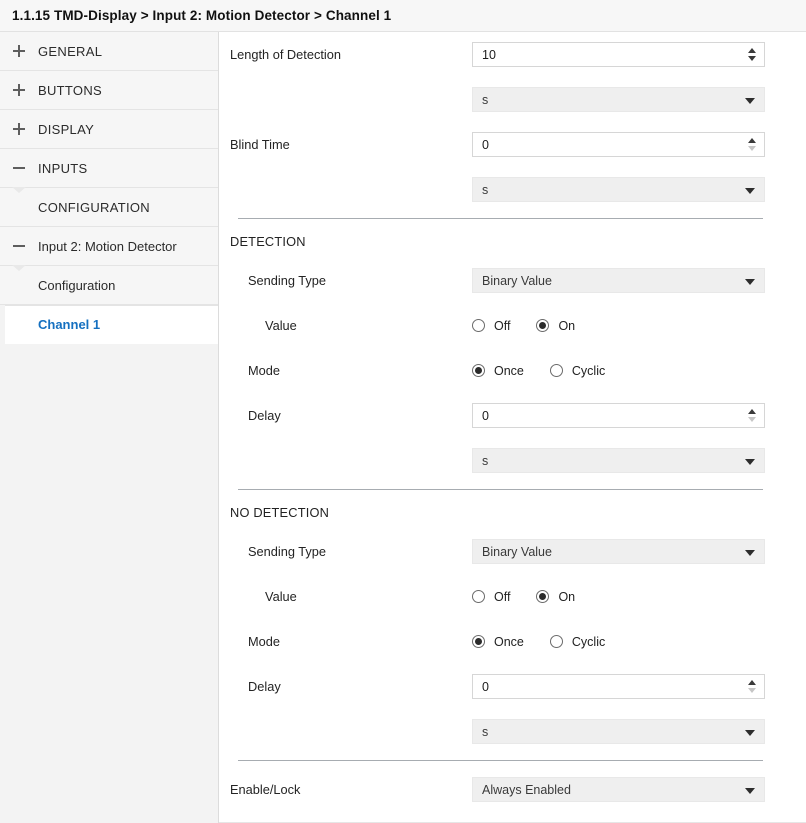 The image size is (806, 823). I want to click on no-detection-sending-type-field: Binary Value, so click(618, 551).